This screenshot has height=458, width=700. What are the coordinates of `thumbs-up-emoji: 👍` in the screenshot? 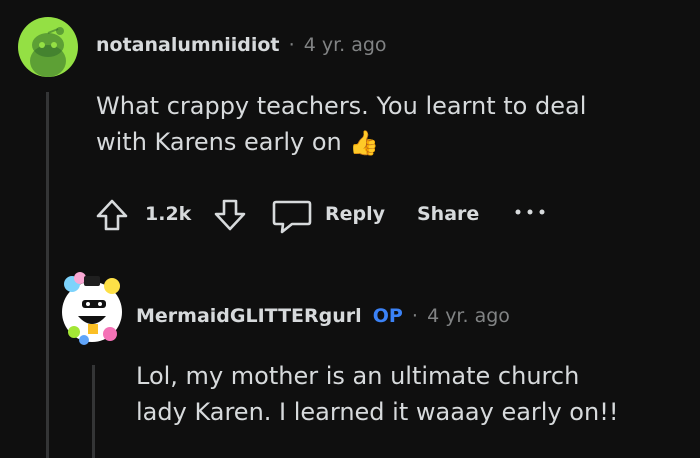 It's located at (364, 143).